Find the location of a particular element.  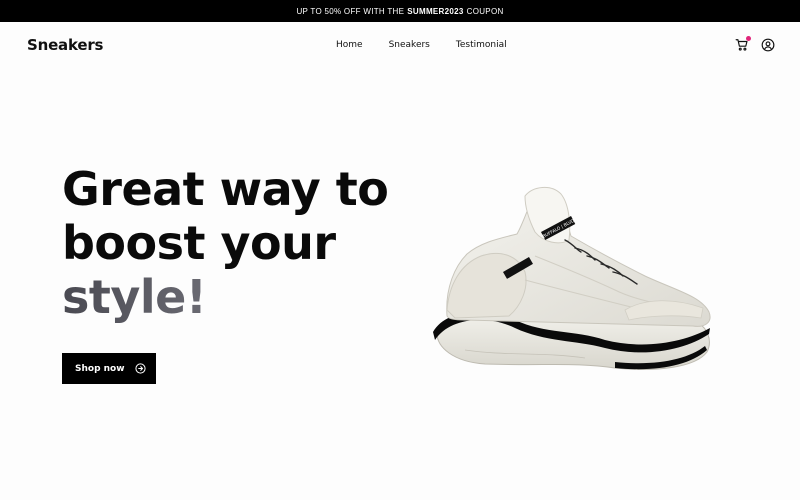

shop-now-label: Shop now is located at coordinates (100, 368).